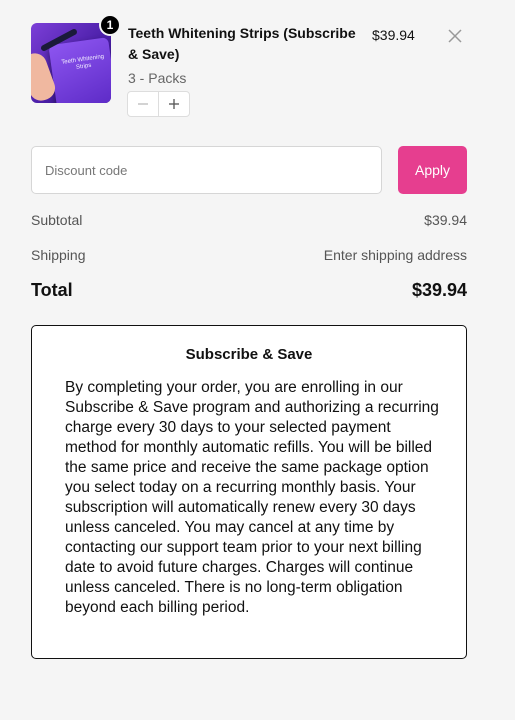 This screenshot has width=515, height=720. What do you see at coordinates (249, 354) in the screenshot?
I see `subscription-notice-title: Subscribe & Save` at bounding box center [249, 354].